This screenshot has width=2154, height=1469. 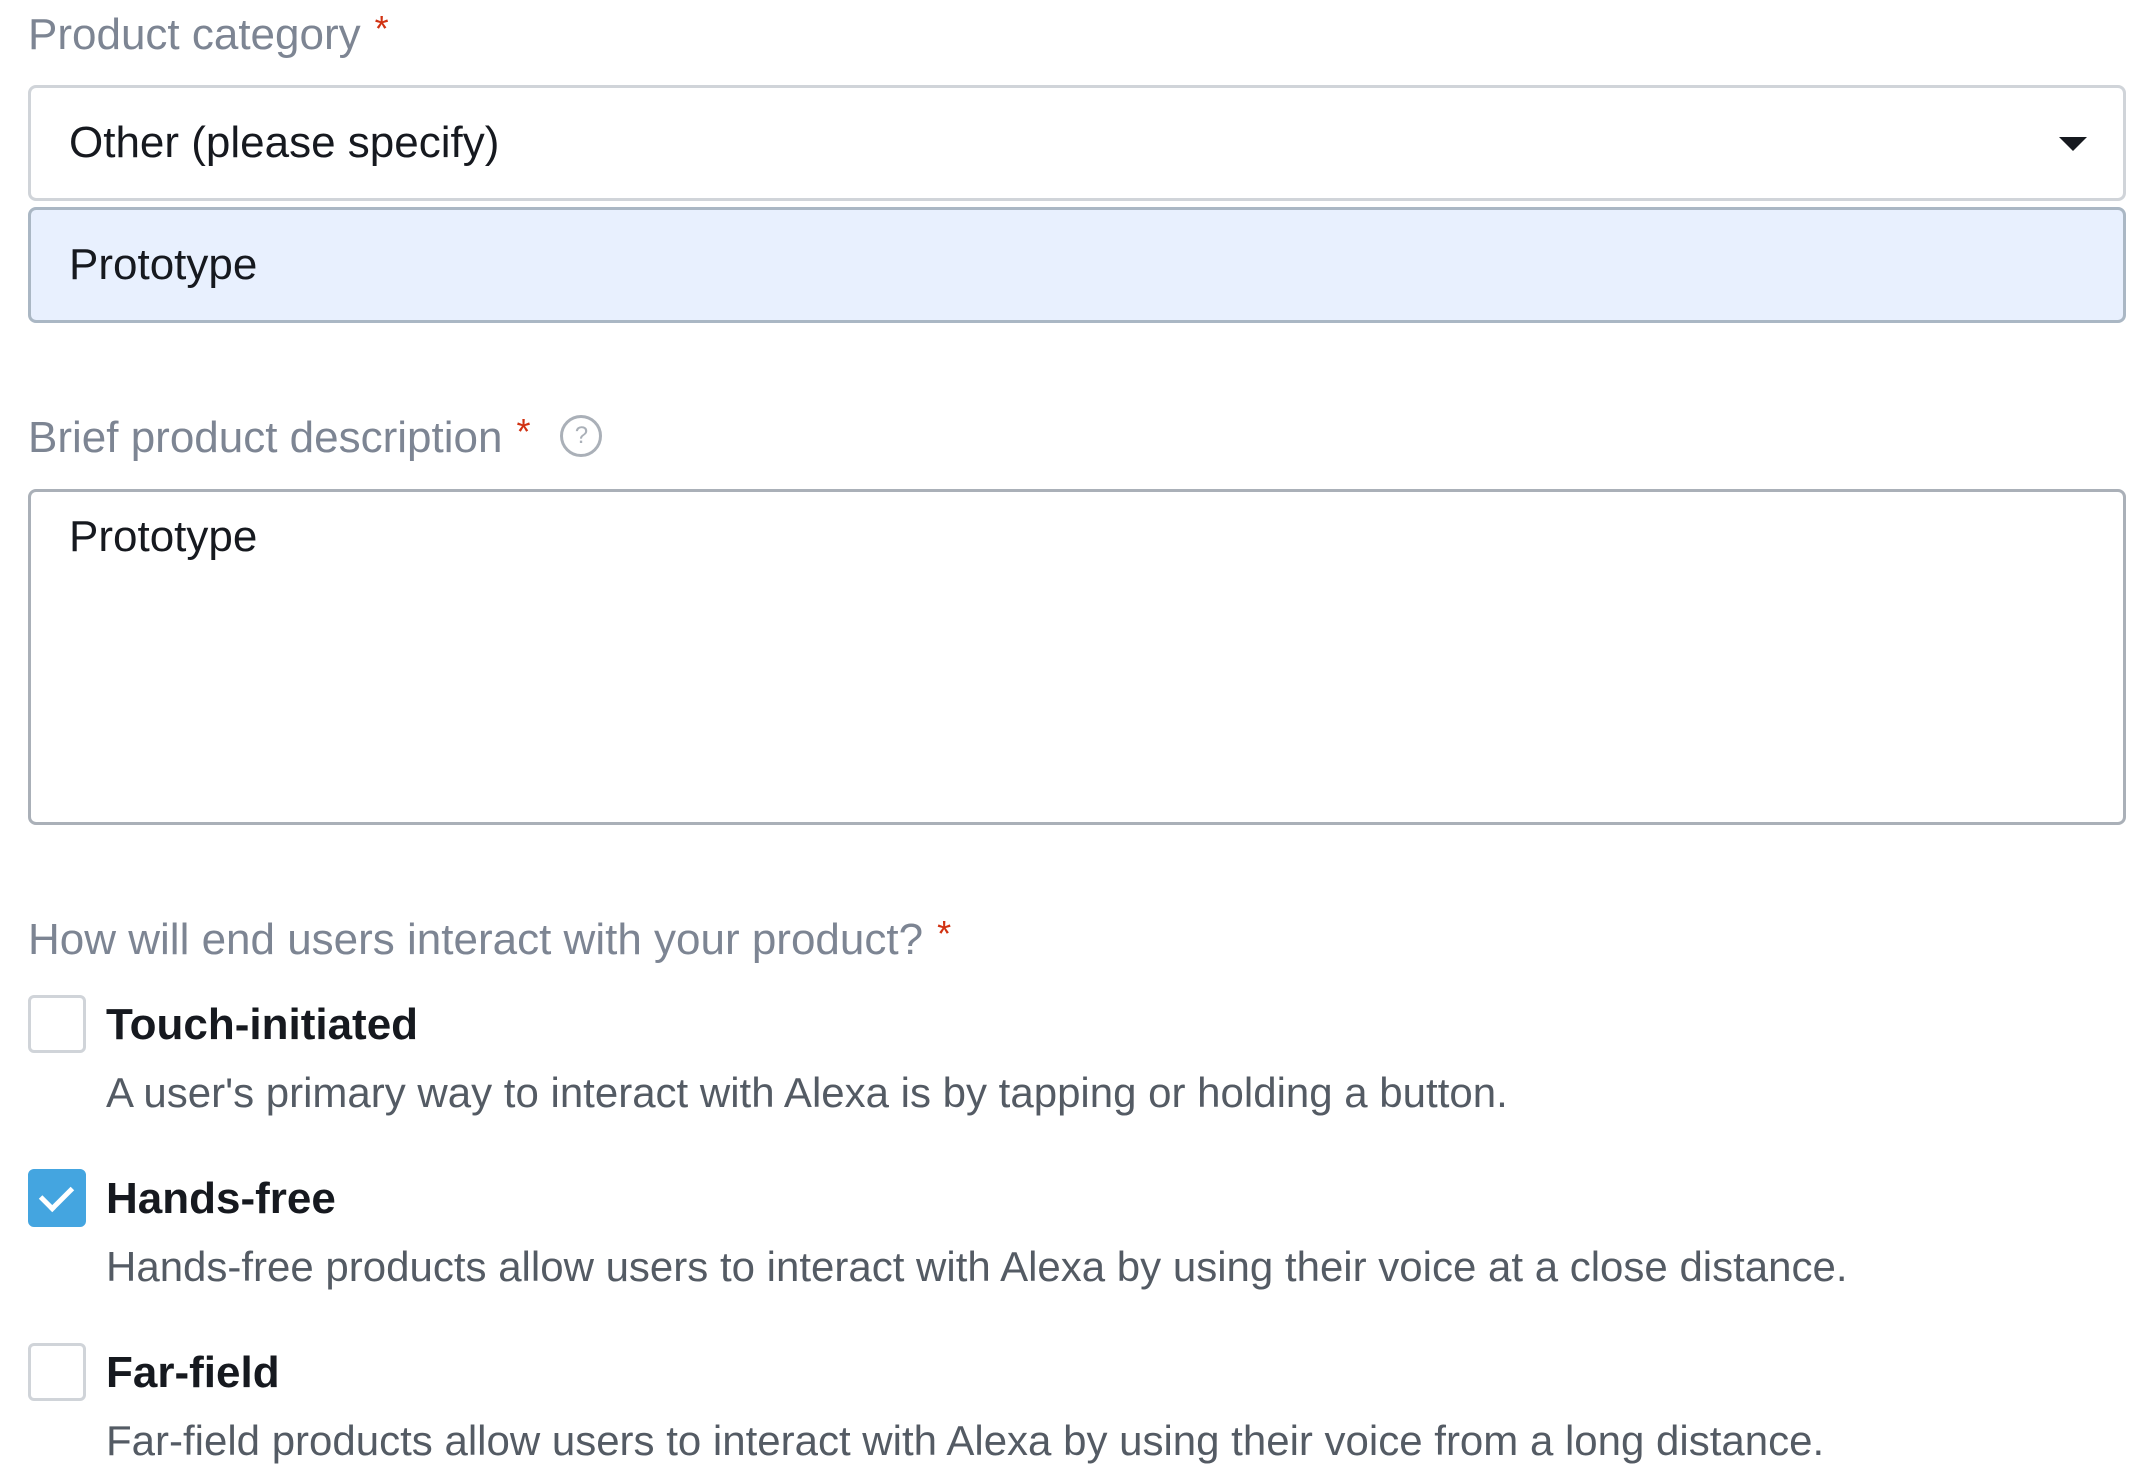 What do you see at coordinates (265, 437) in the screenshot?
I see `product-description-label-text: Brief product description` at bounding box center [265, 437].